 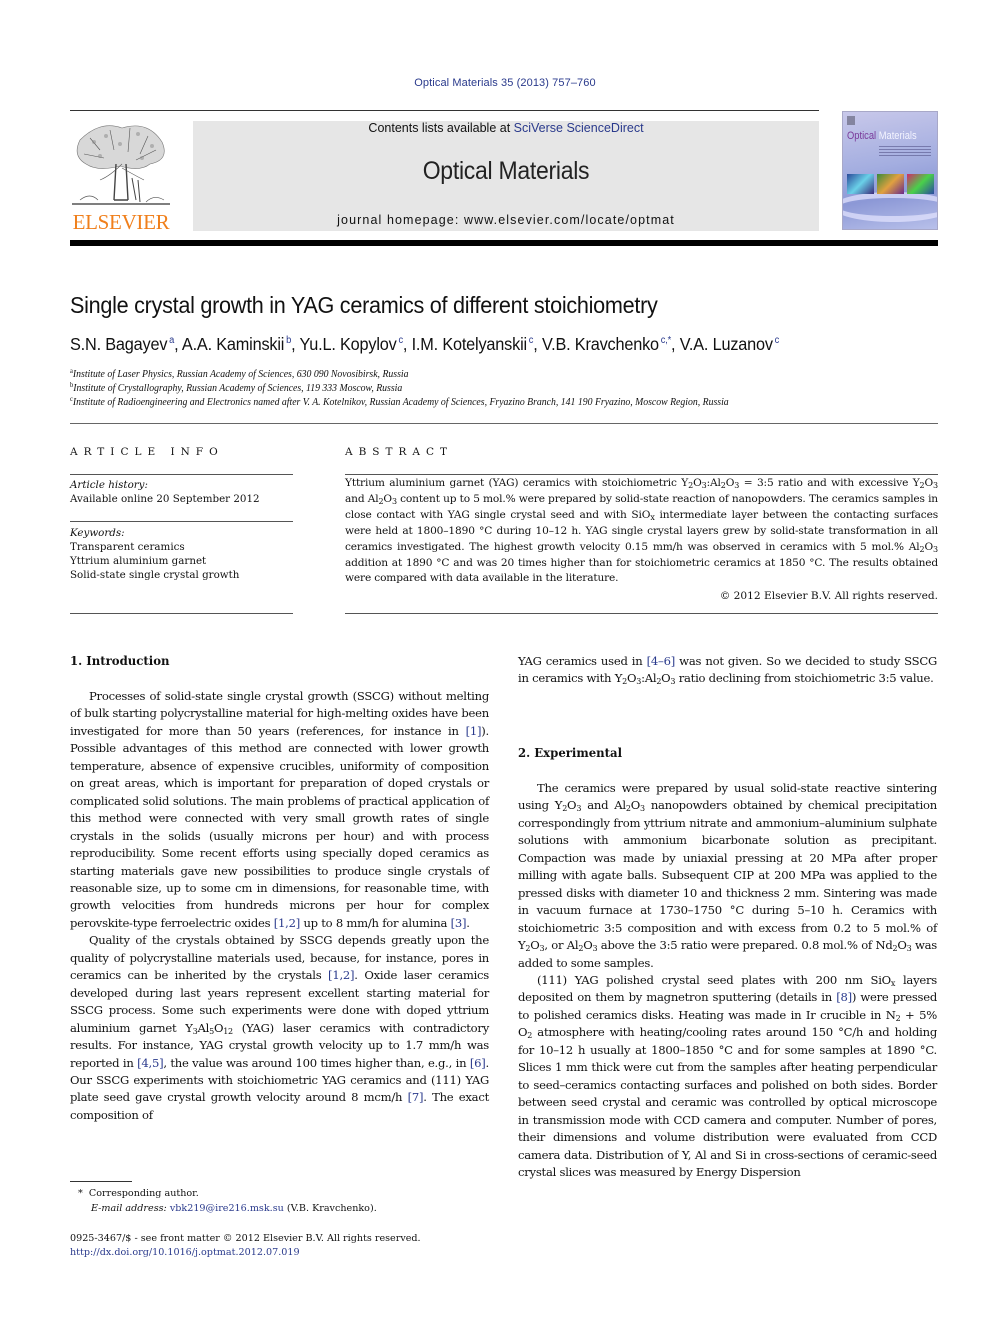 I want to click on asterisk-marker: *, so click(x=80, y=1193).